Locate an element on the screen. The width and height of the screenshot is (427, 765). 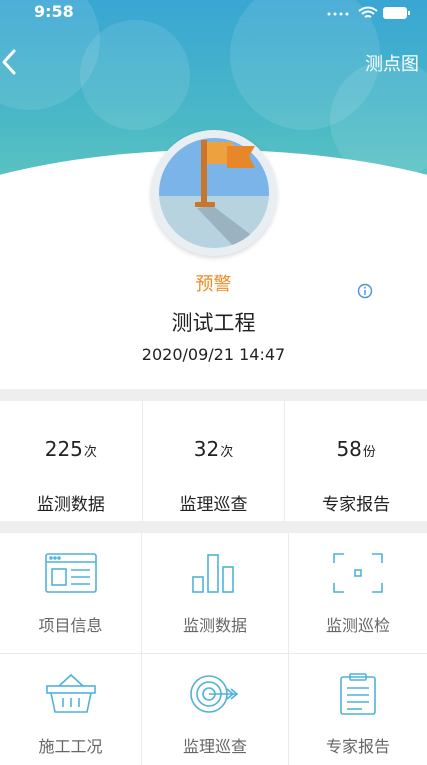
stat-expert-report: 58份 专家报告 is located at coordinates (356, 461).